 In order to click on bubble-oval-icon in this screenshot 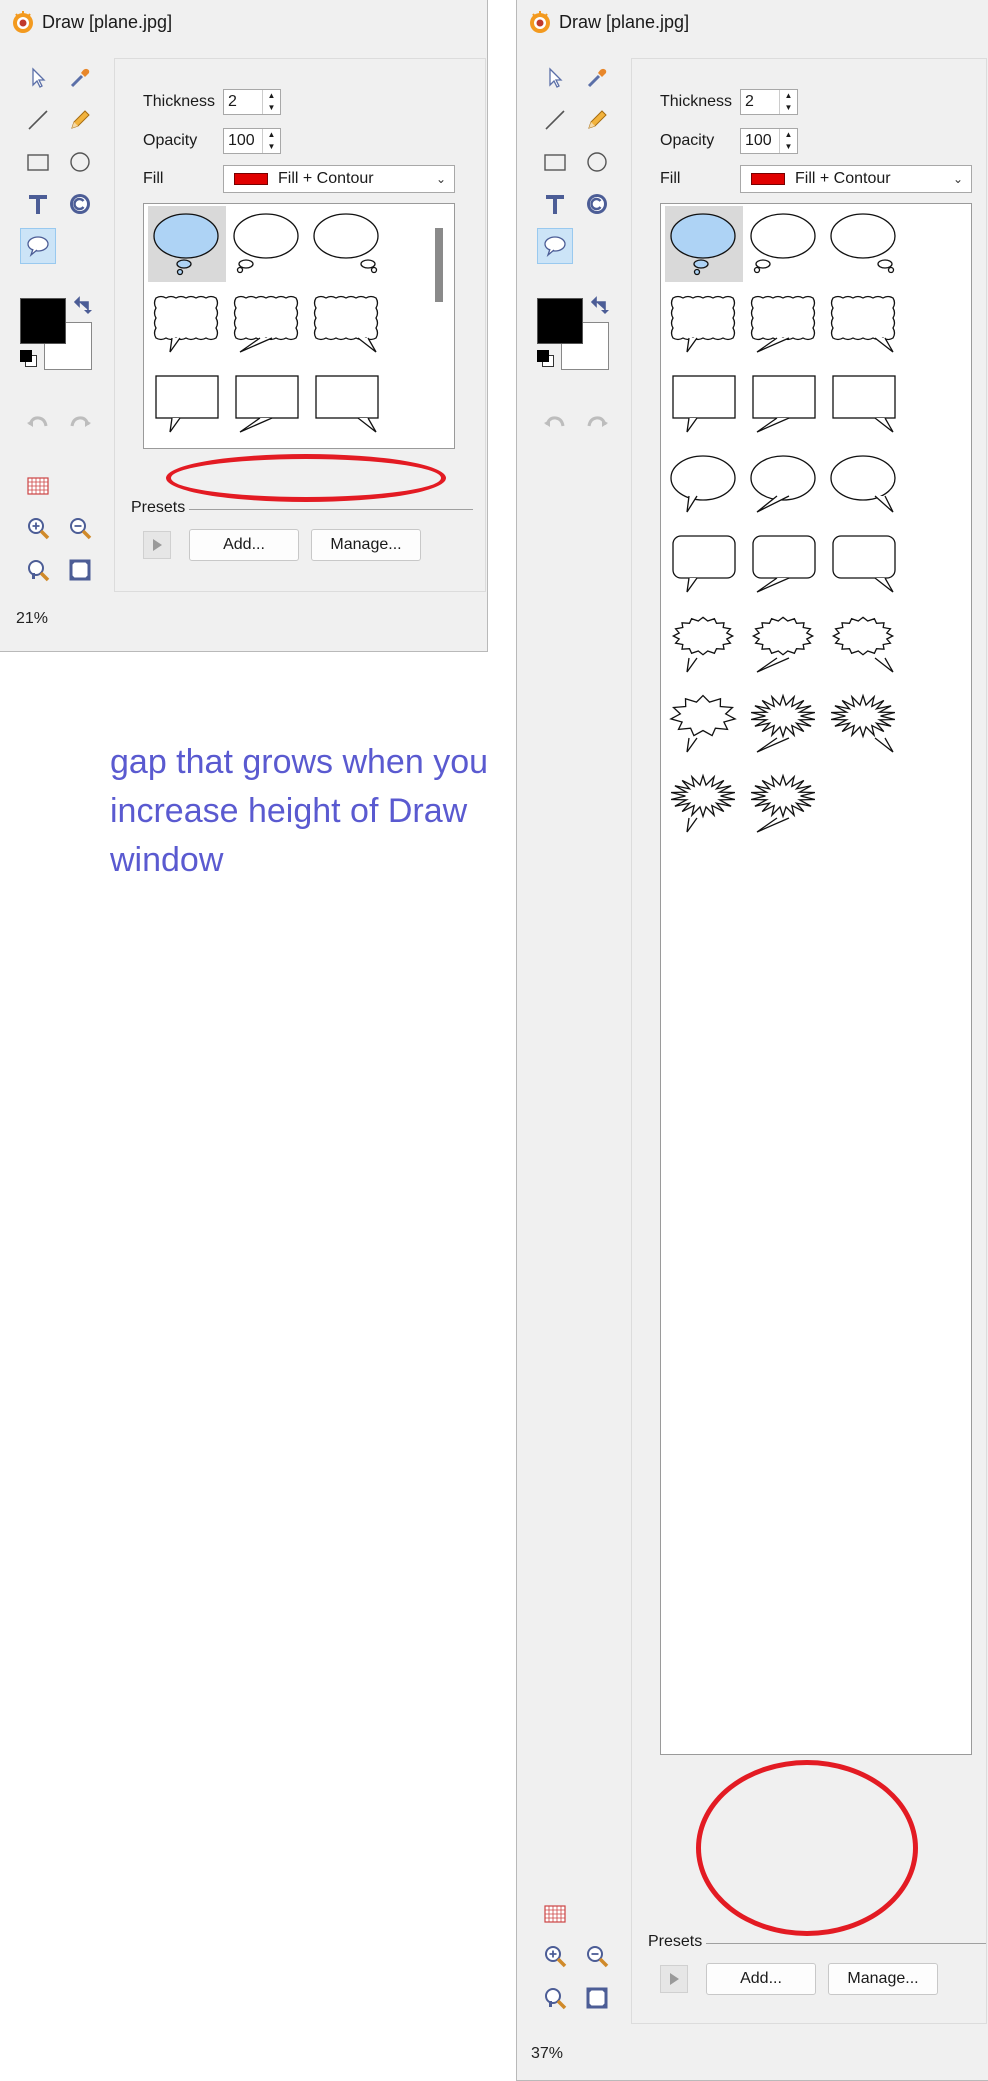, I will do `click(703, 484)`.